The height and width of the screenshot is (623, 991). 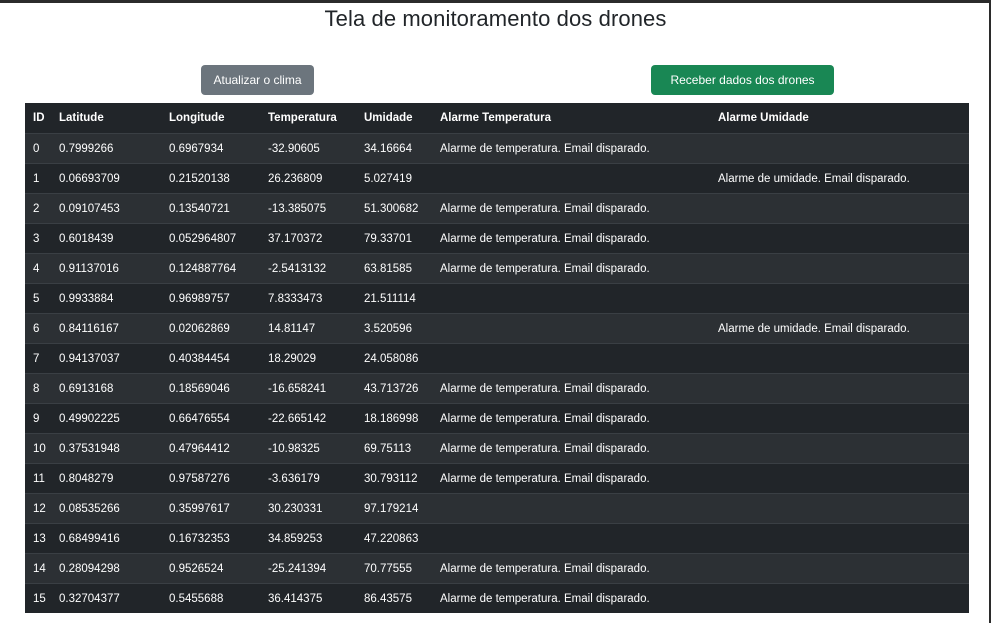 What do you see at coordinates (308, 448) in the screenshot?
I see `cell-temperature: -10.98325` at bounding box center [308, 448].